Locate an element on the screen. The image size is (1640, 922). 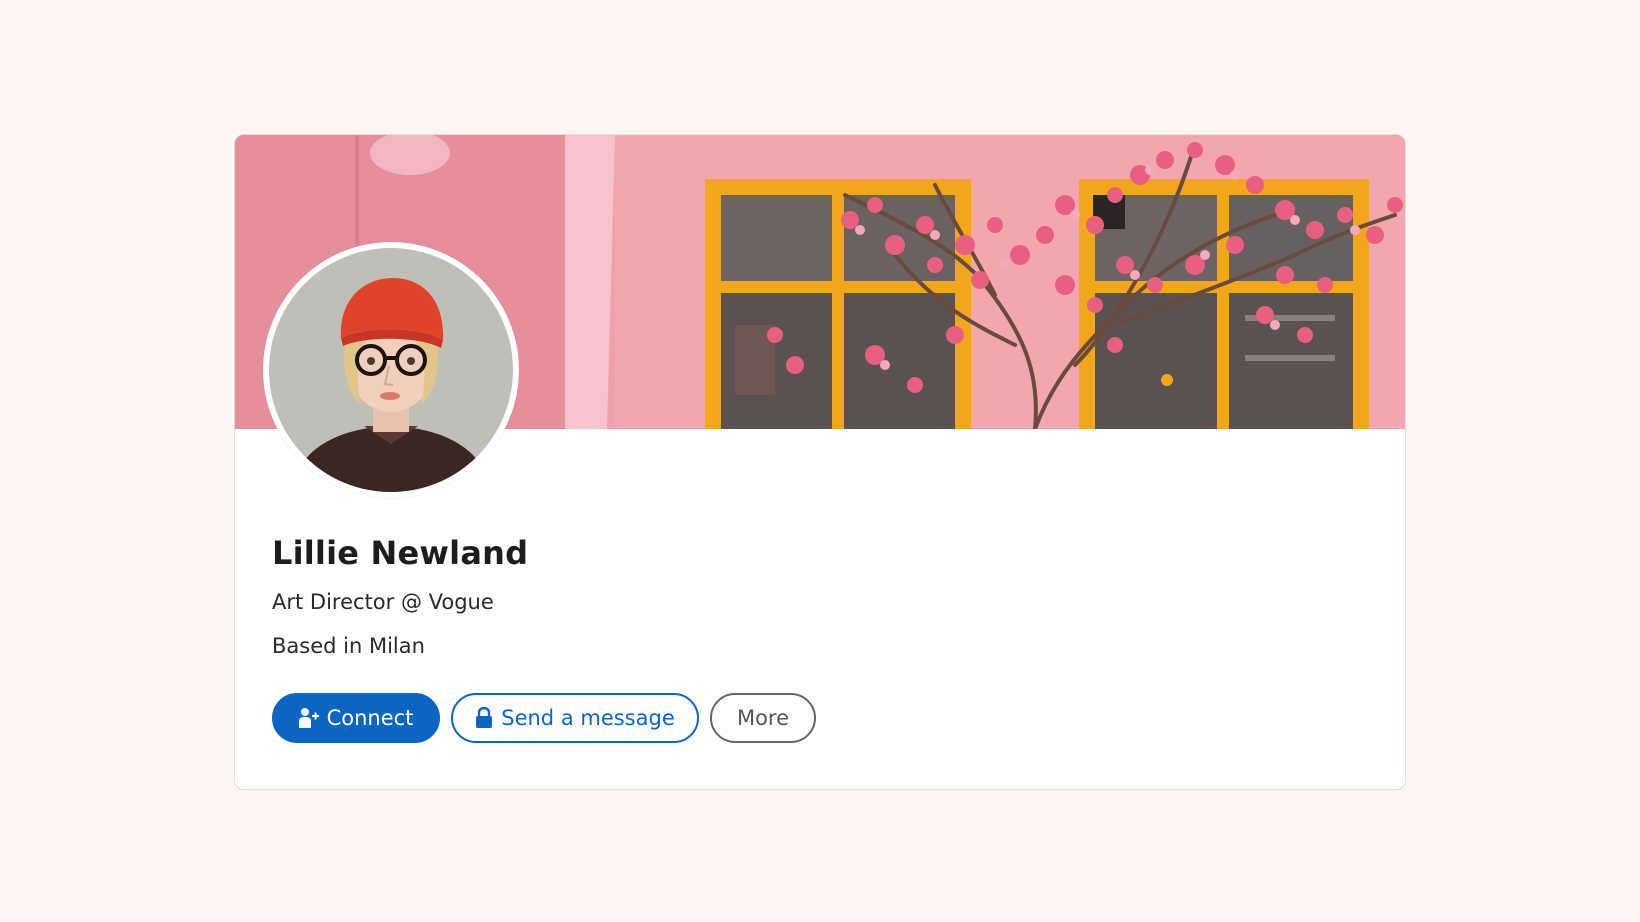
profile-location: Based in Milan is located at coordinates (348, 646).